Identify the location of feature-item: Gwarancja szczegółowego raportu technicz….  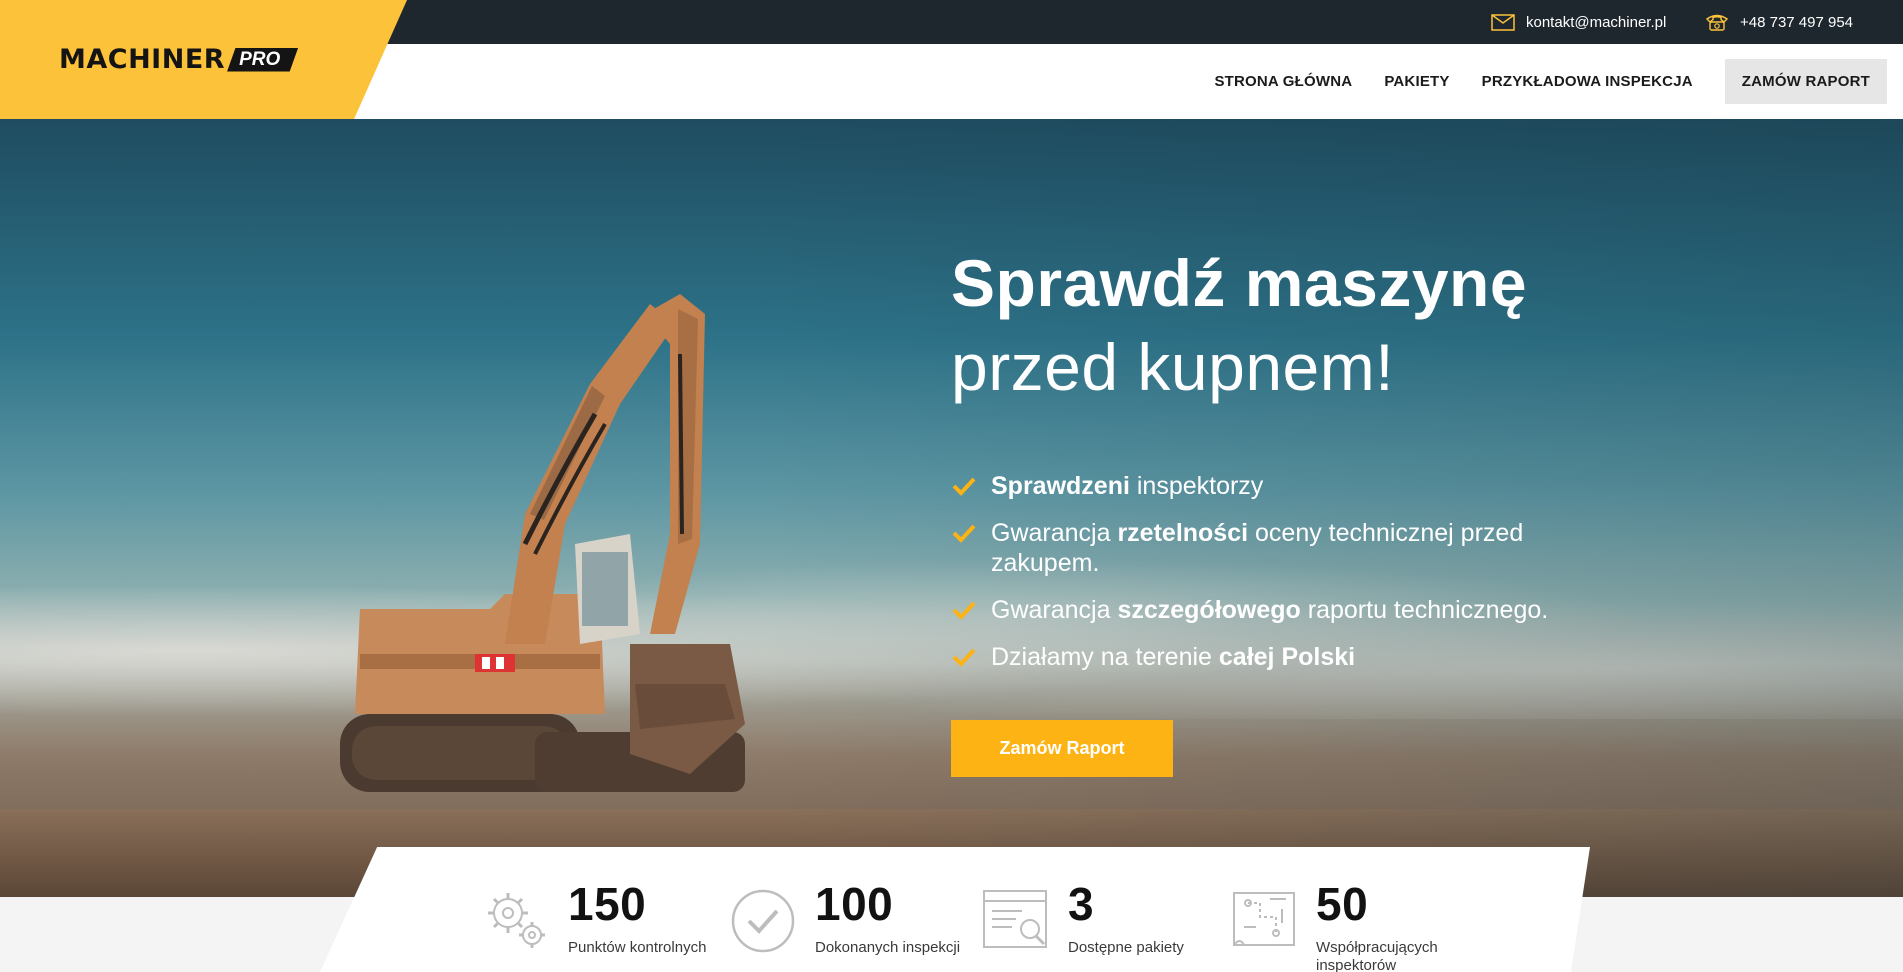
(1271, 610).